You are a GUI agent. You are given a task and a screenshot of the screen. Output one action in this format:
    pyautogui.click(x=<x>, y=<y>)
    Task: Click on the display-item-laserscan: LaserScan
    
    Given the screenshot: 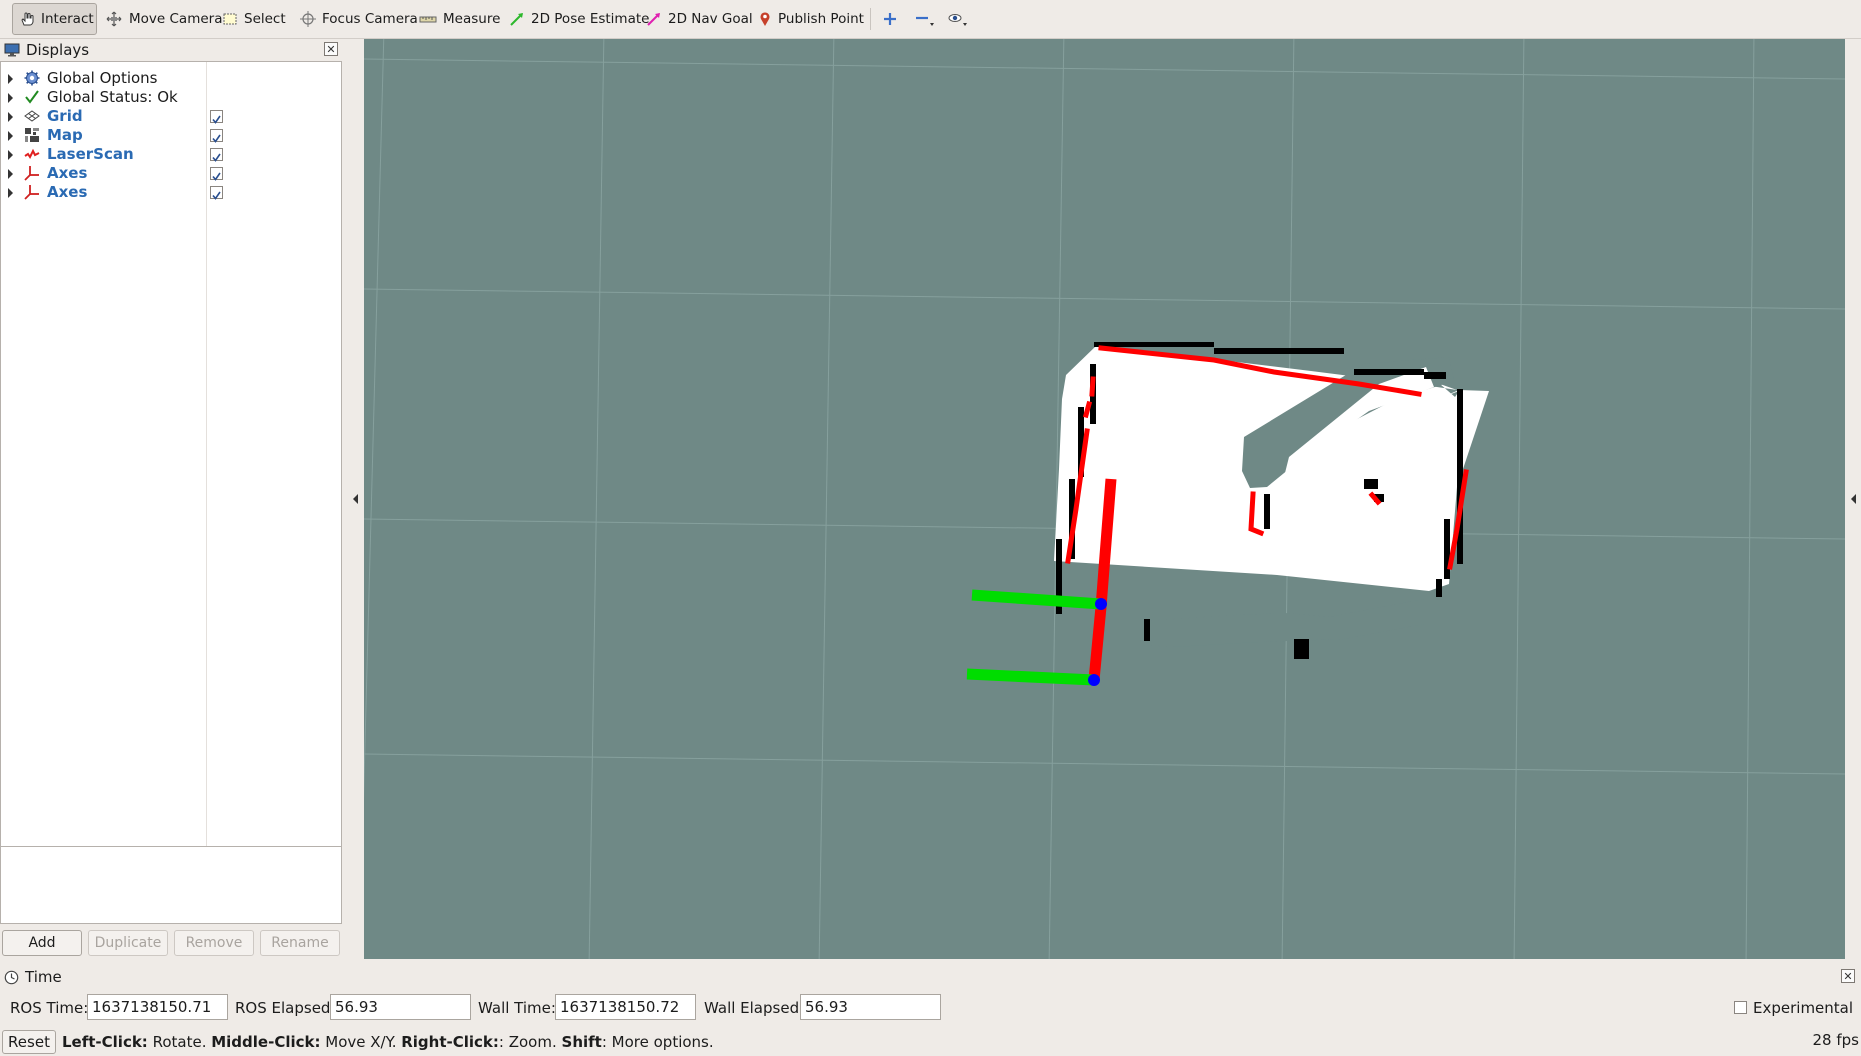 What is the action you would take?
    pyautogui.click(x=171, y=154)
    